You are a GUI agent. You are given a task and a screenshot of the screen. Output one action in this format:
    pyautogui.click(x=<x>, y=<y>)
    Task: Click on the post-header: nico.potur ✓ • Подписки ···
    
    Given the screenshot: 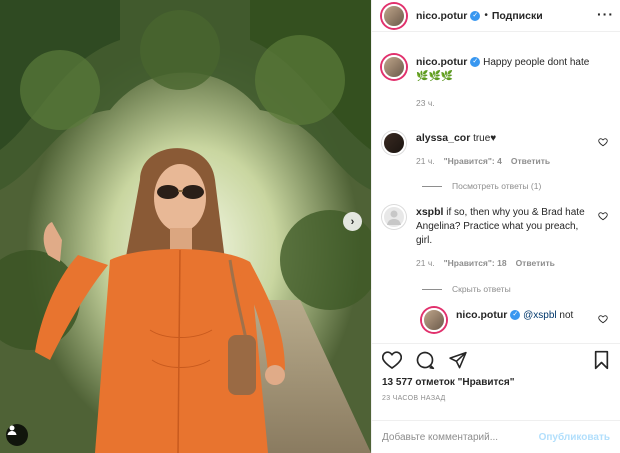 What is the action you would take?
    pyautogui.click(x=496, y=16)
    